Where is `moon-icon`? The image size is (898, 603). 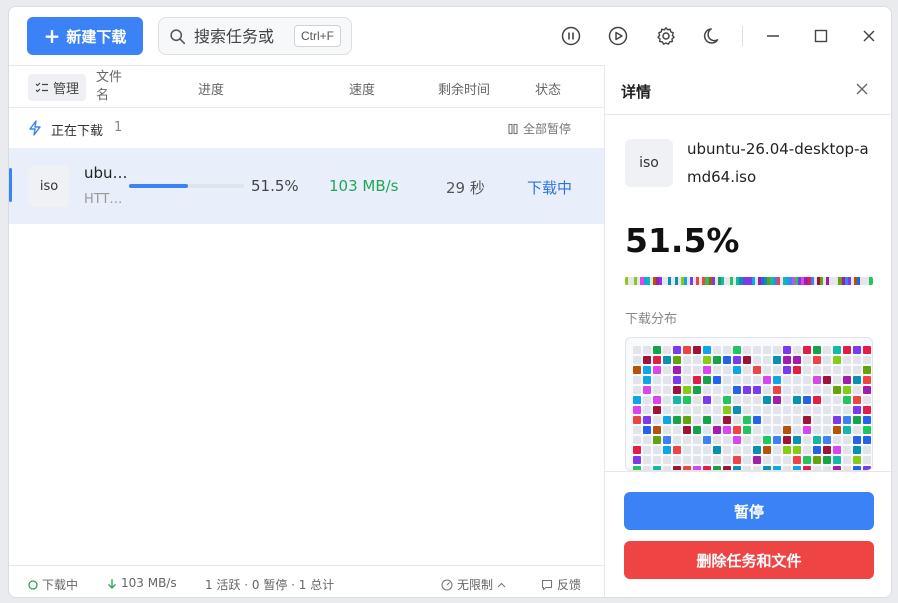 moon-icon is located at coordinates (713, 36).